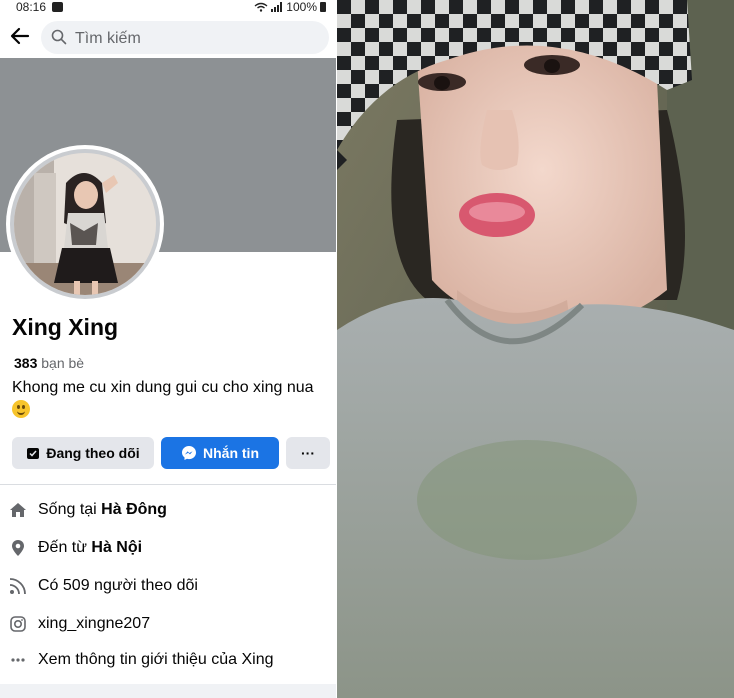  What do you see at coordinates (168, 510) in the screenshot?
I see `detail-lives-in: Sống tại Hà Đông` at bounding box center [168, 510].